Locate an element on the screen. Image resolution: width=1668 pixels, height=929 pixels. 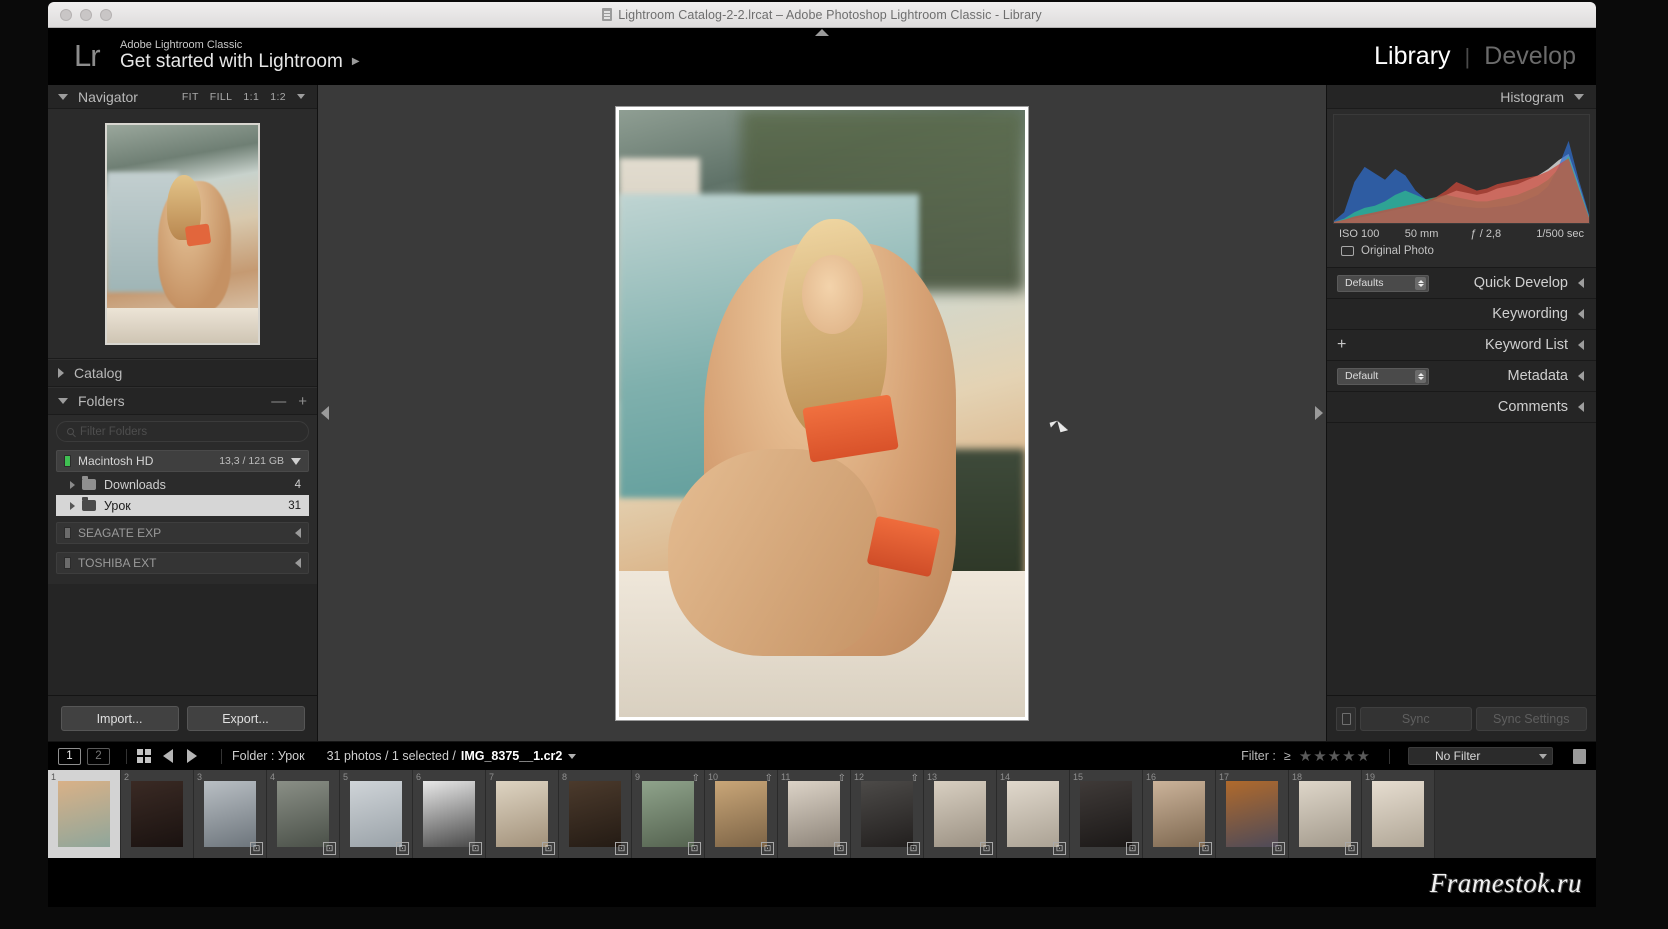
rating-stars: ★★★★★ is located at coordinates (1335, 756).